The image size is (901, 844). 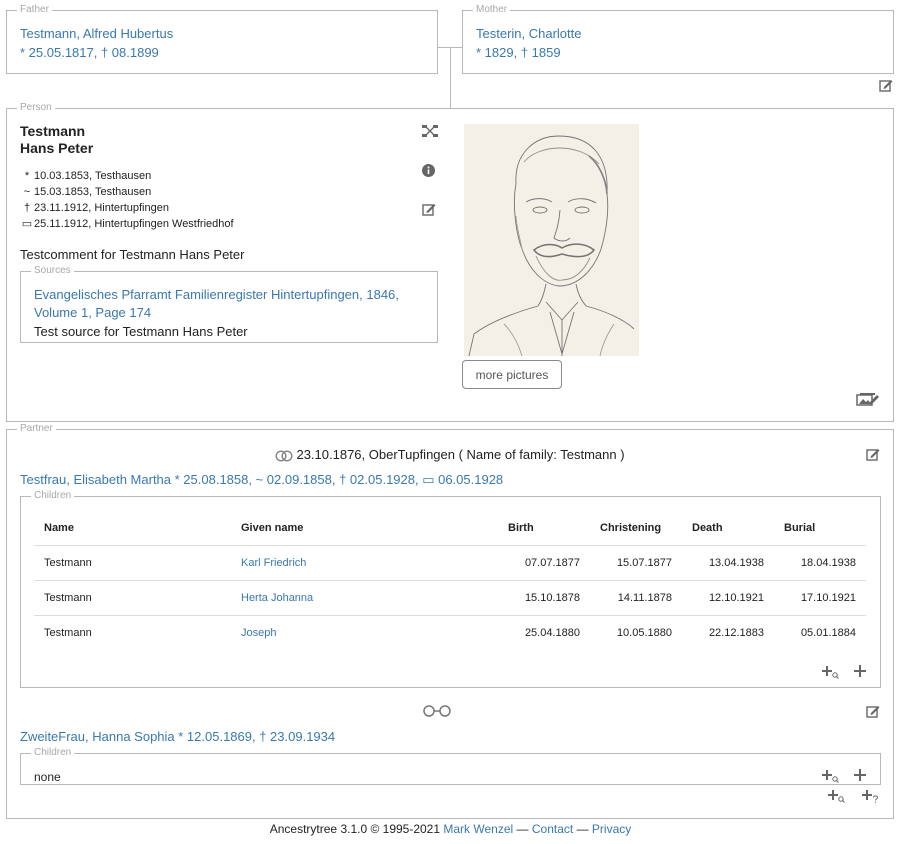 I want to click on child-given-link: Joseph, so click(x=258, y=633).